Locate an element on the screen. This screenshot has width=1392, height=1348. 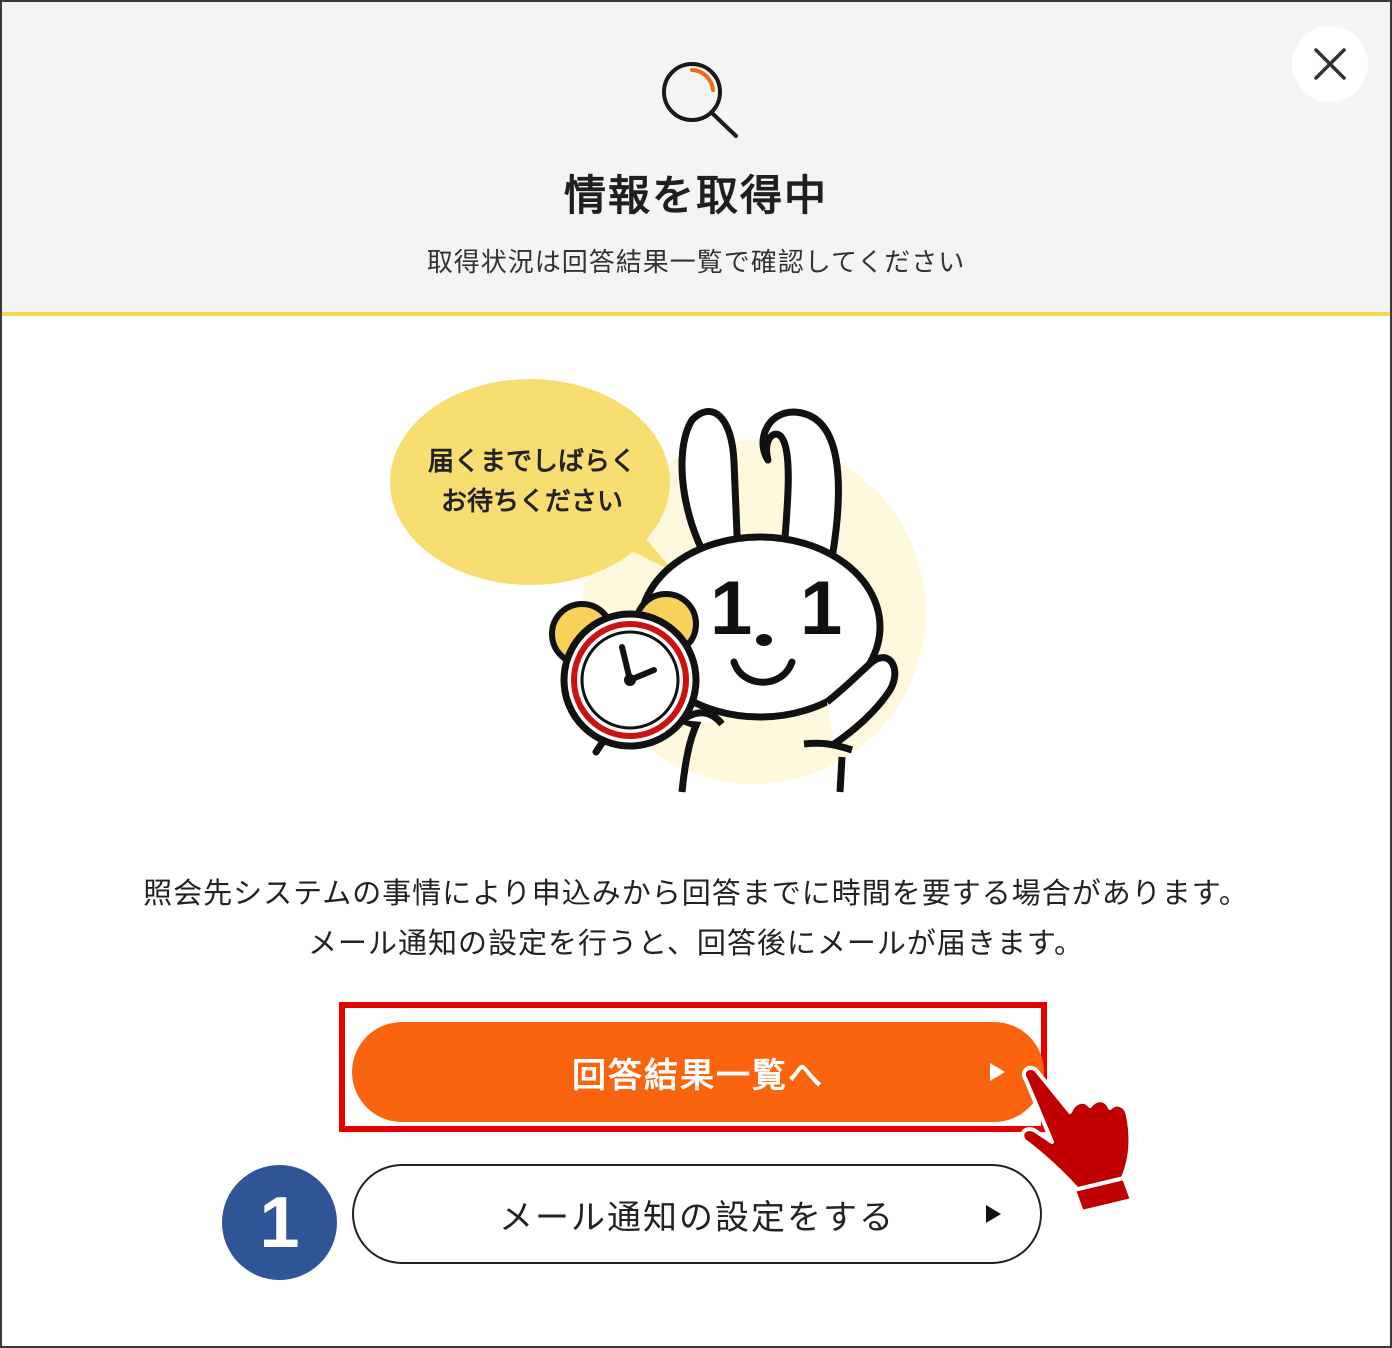
page-subtitle: 取得状況は回答結果一覧で確認してください is located at coordinates (696, 263).